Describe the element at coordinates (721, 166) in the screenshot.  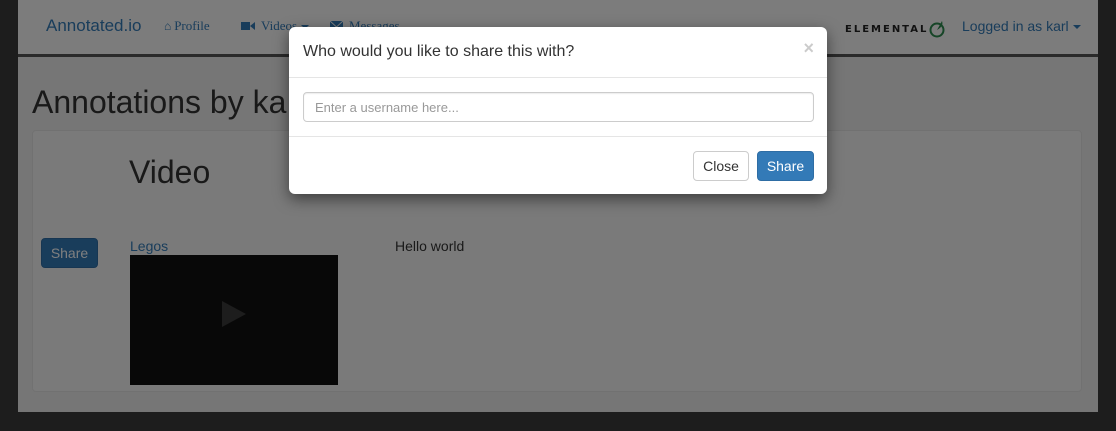
I see `close-button: Close` at that location.